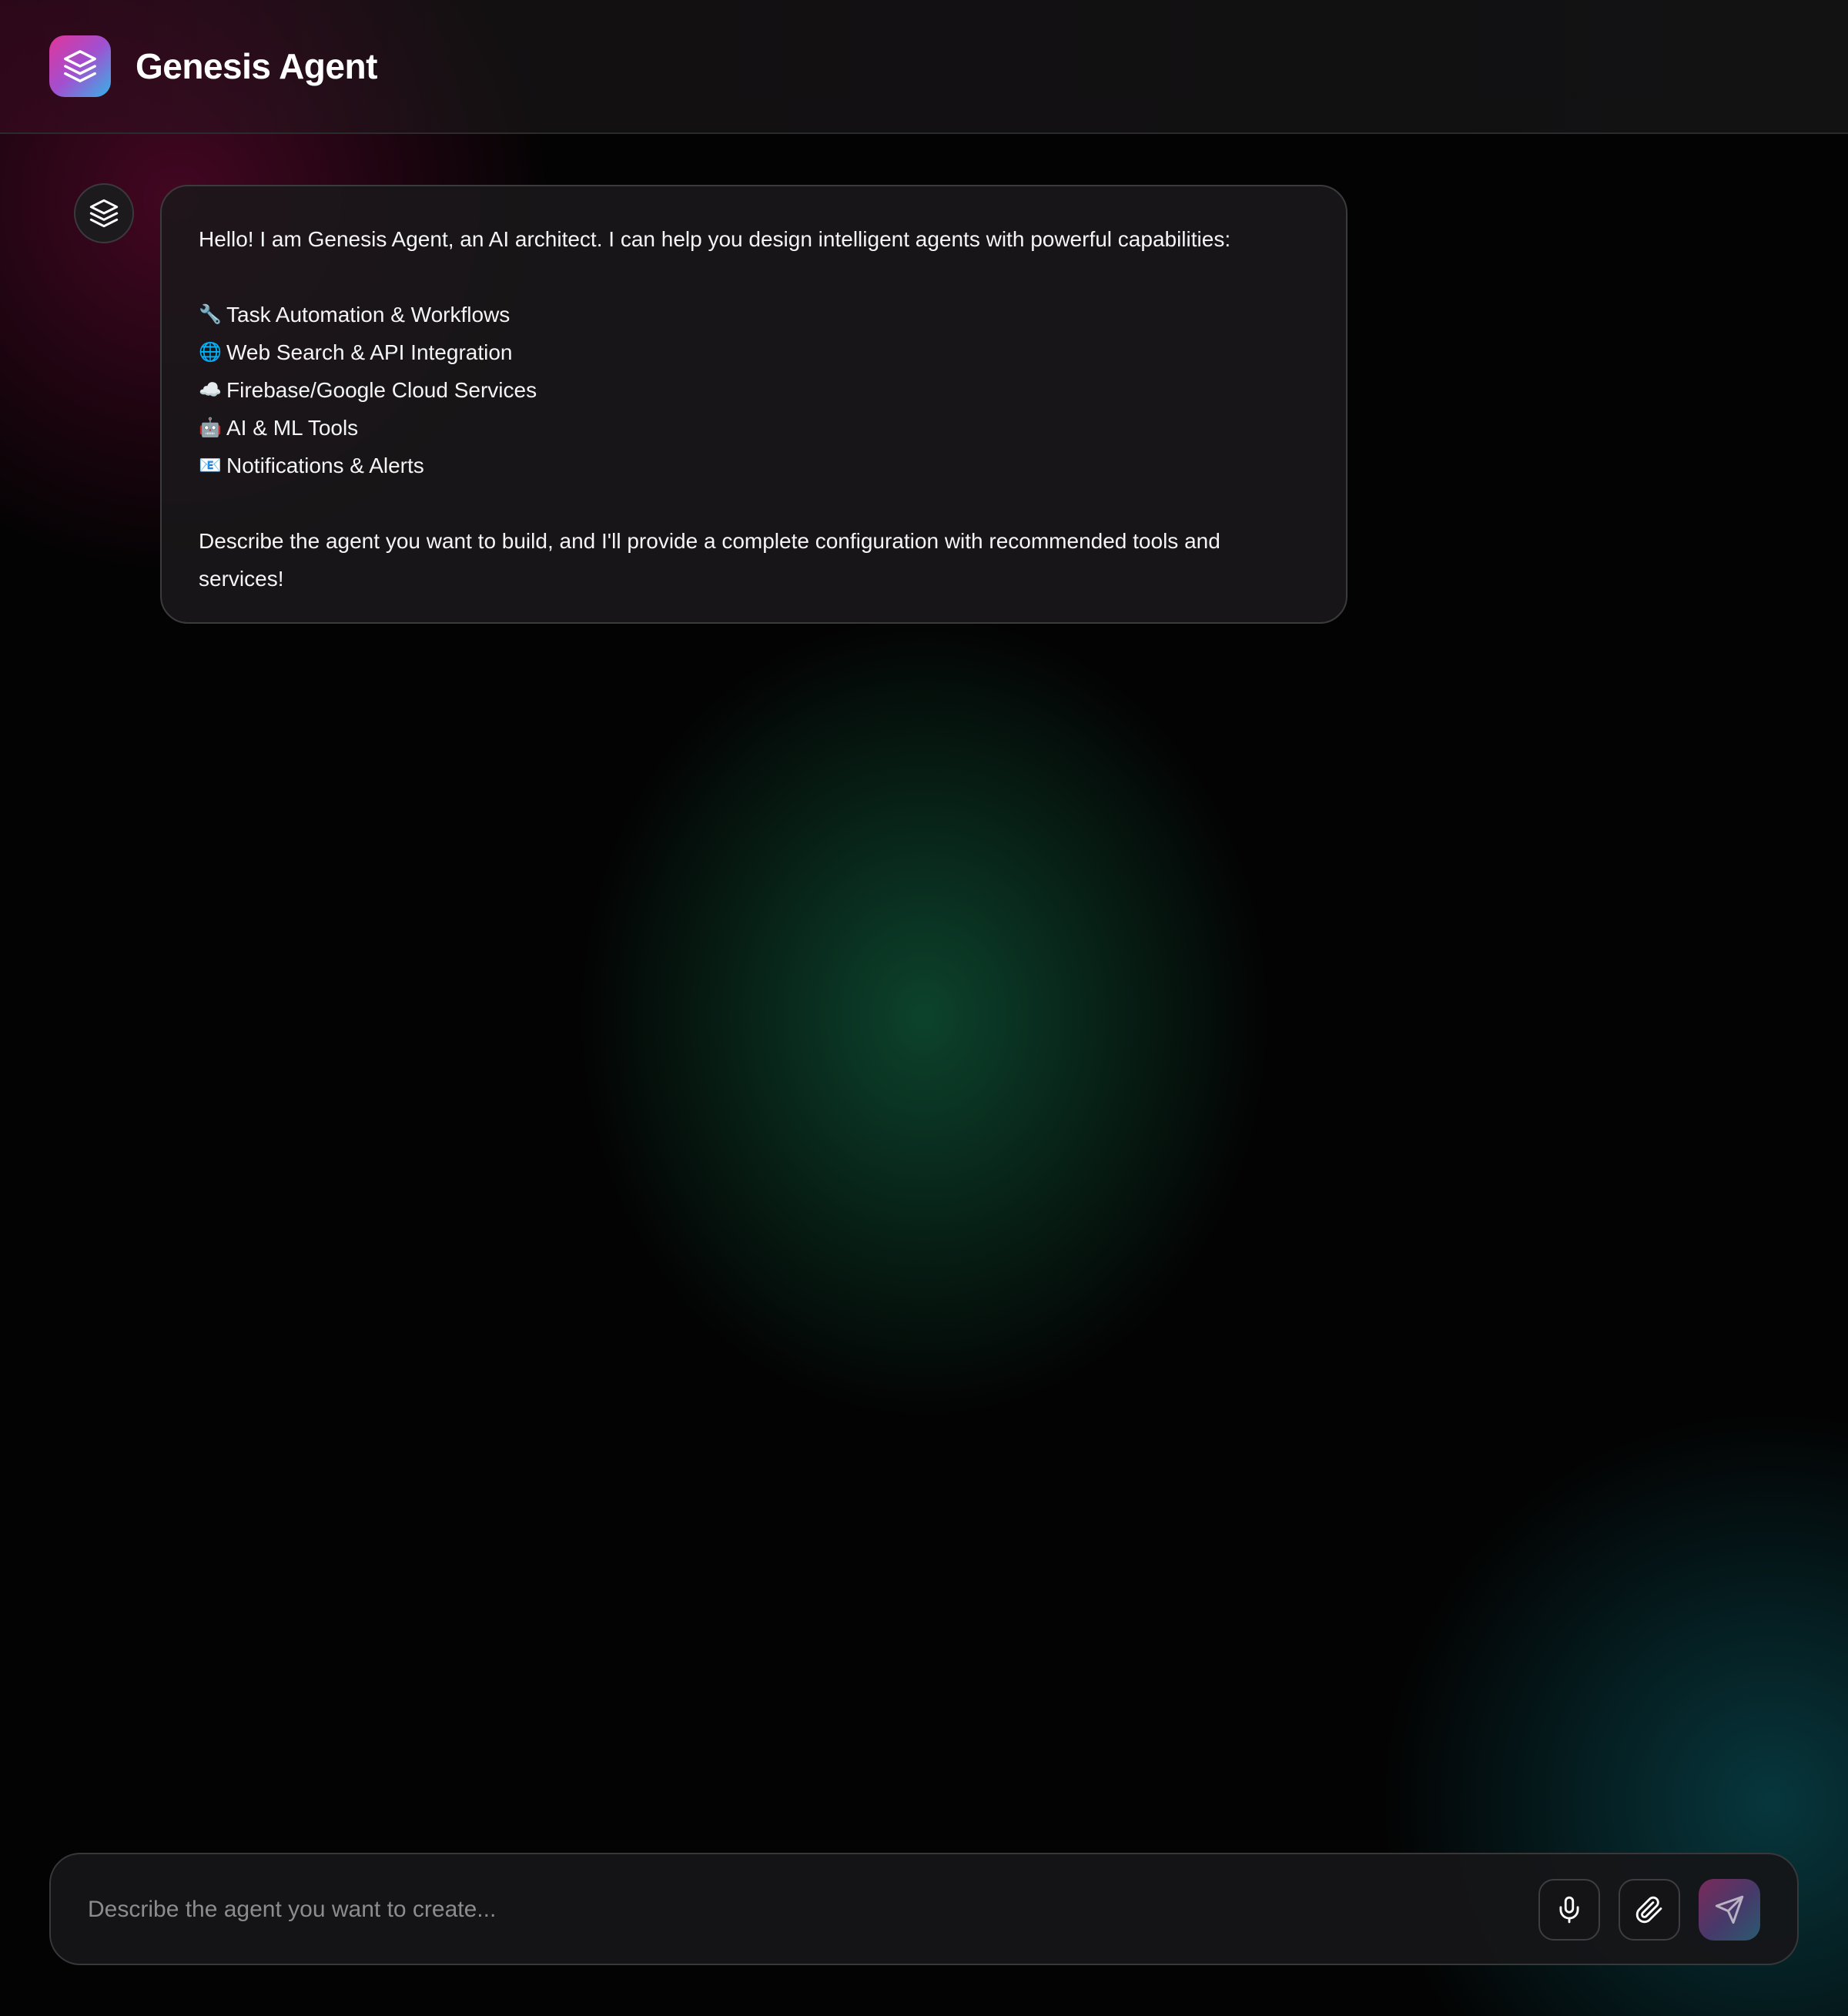 This screenshot has height=2016, width=1848. What do you see at coordinates (754, 390) in the screenshot?
I see `capability-item: ☁️ Firebase/Google Cloud Services` at bounding box center [754, 390].